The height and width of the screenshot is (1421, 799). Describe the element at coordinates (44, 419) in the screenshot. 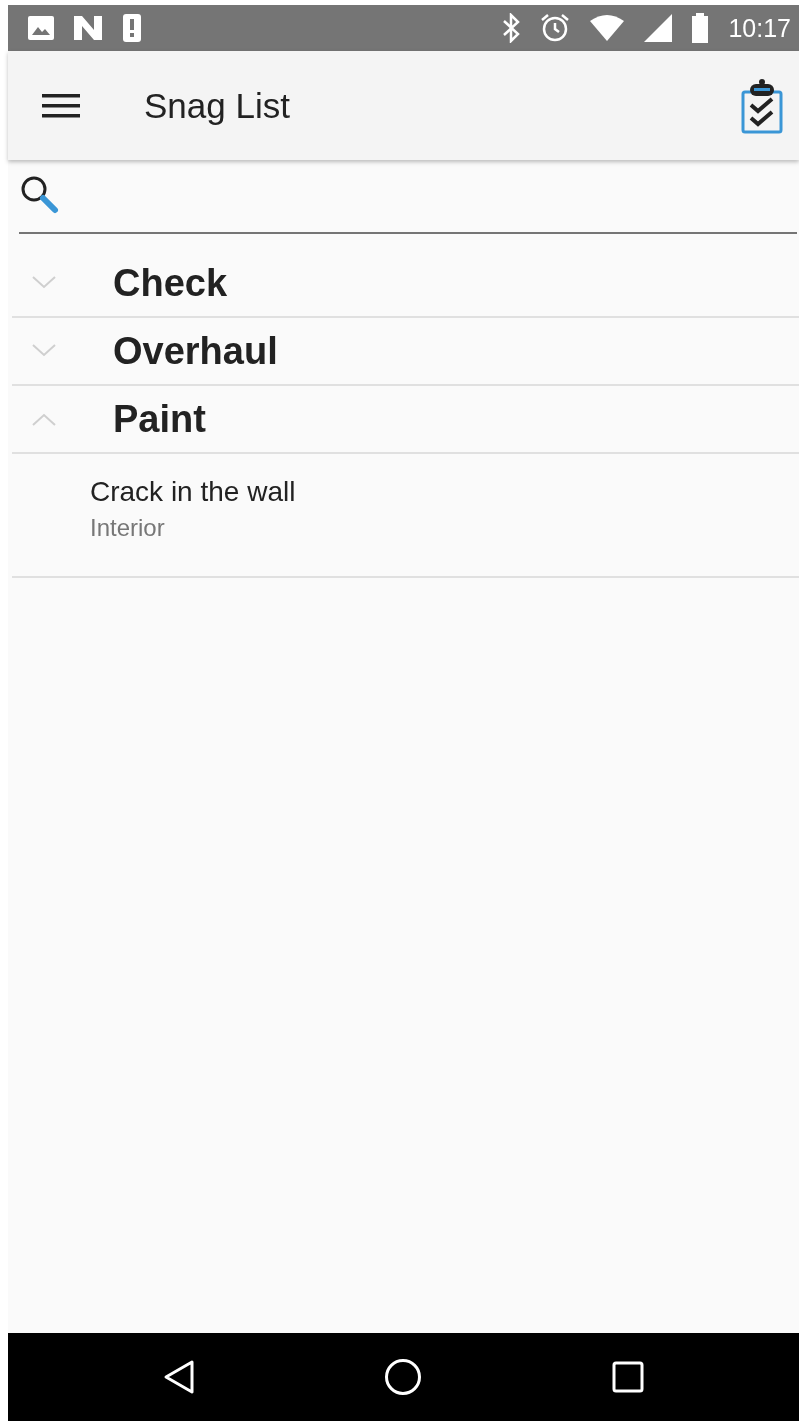

I see `chevron-up-icon` at that location.